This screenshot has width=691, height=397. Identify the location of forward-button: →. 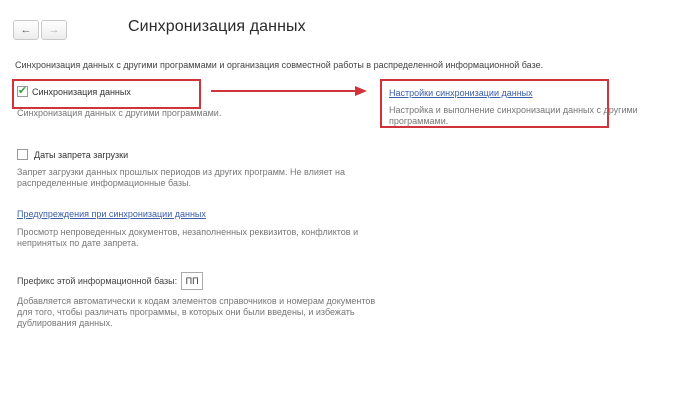
(54, 30).